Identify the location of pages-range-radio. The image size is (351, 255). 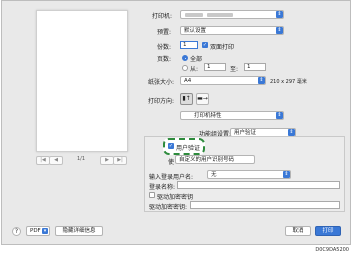
(185, 68).